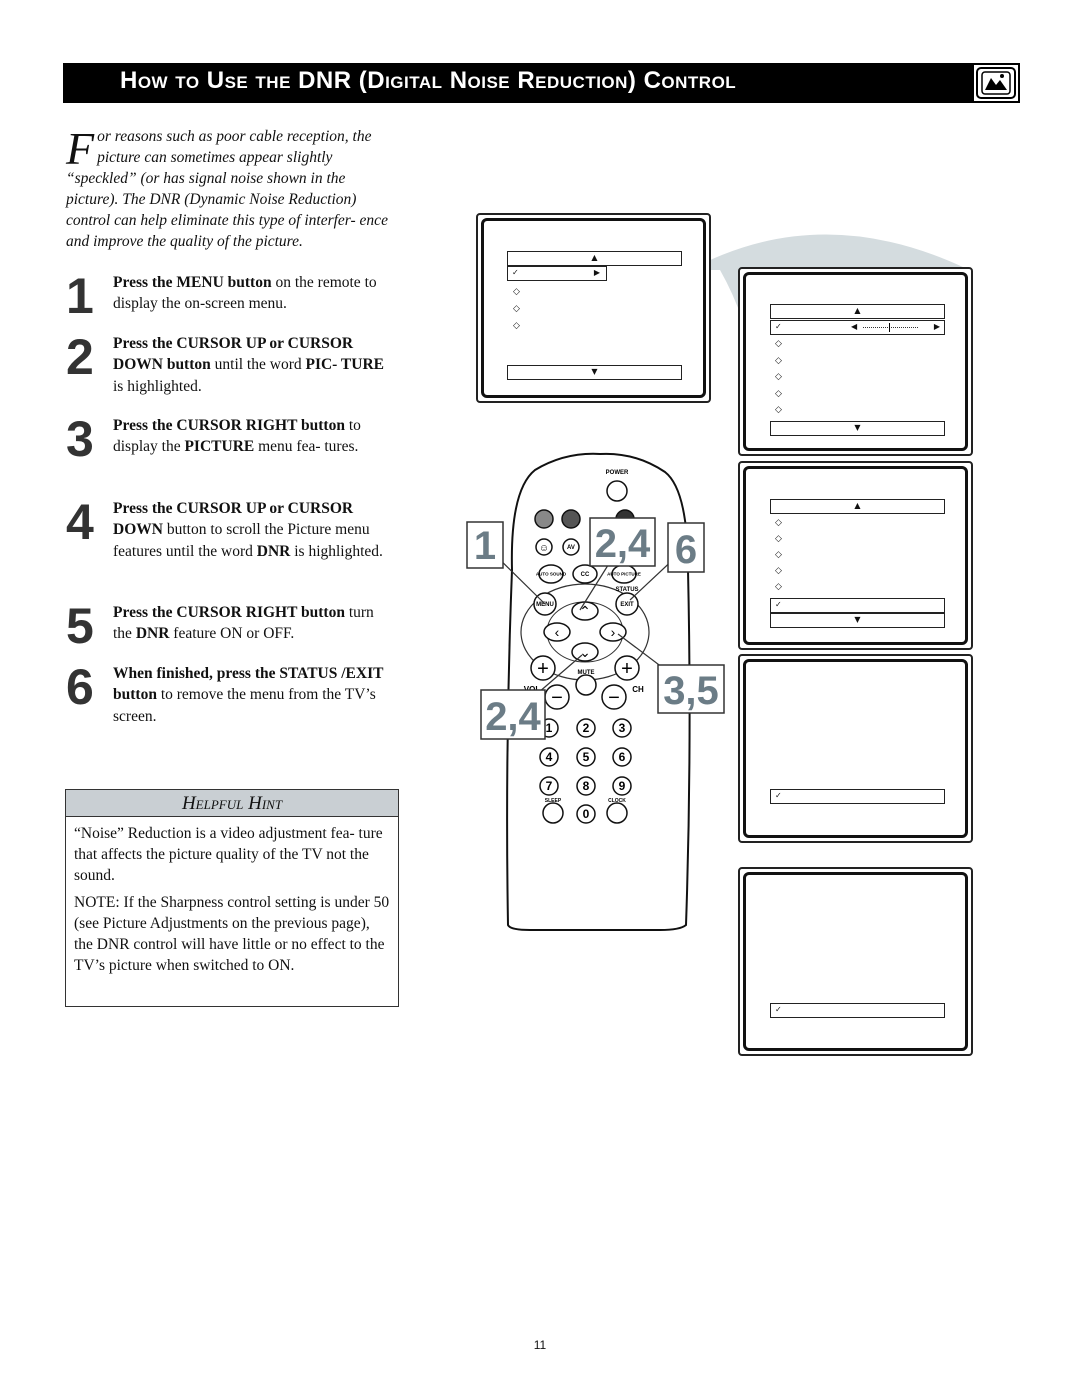  Describe the element at coordinates (857, 327) in the screenshot. I see `slider-row: ✓ ◀ ▶` at that location.